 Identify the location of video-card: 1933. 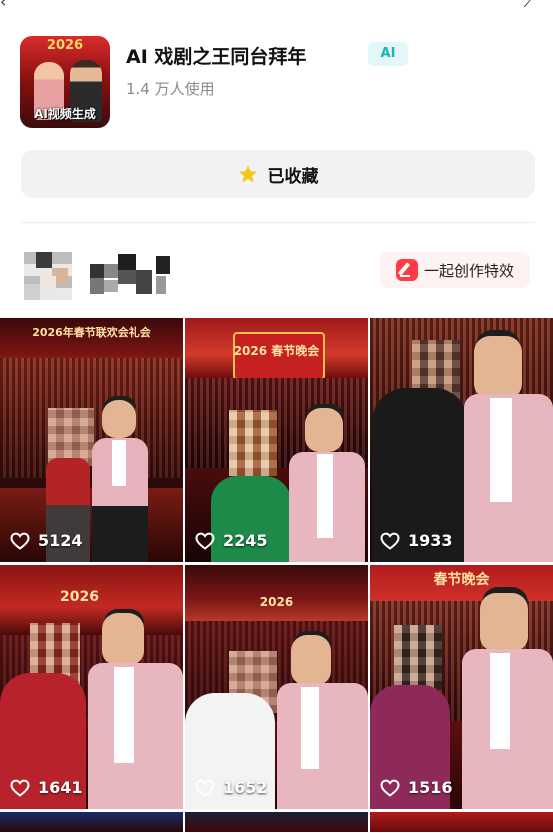
(461, 440).